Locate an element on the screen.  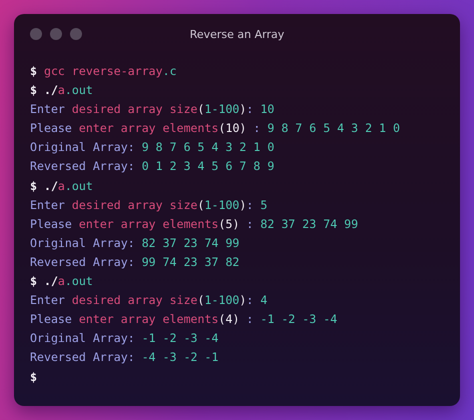
terminal-line: Original Array: -1 -2 -3 -4 is located at coordinates (124, 339).